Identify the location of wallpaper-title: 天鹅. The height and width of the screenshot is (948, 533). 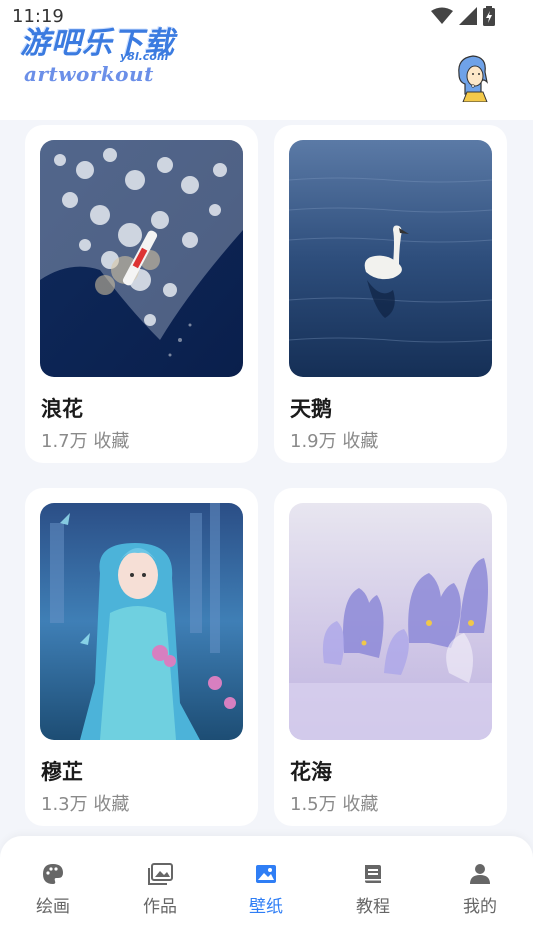
(311, 409).